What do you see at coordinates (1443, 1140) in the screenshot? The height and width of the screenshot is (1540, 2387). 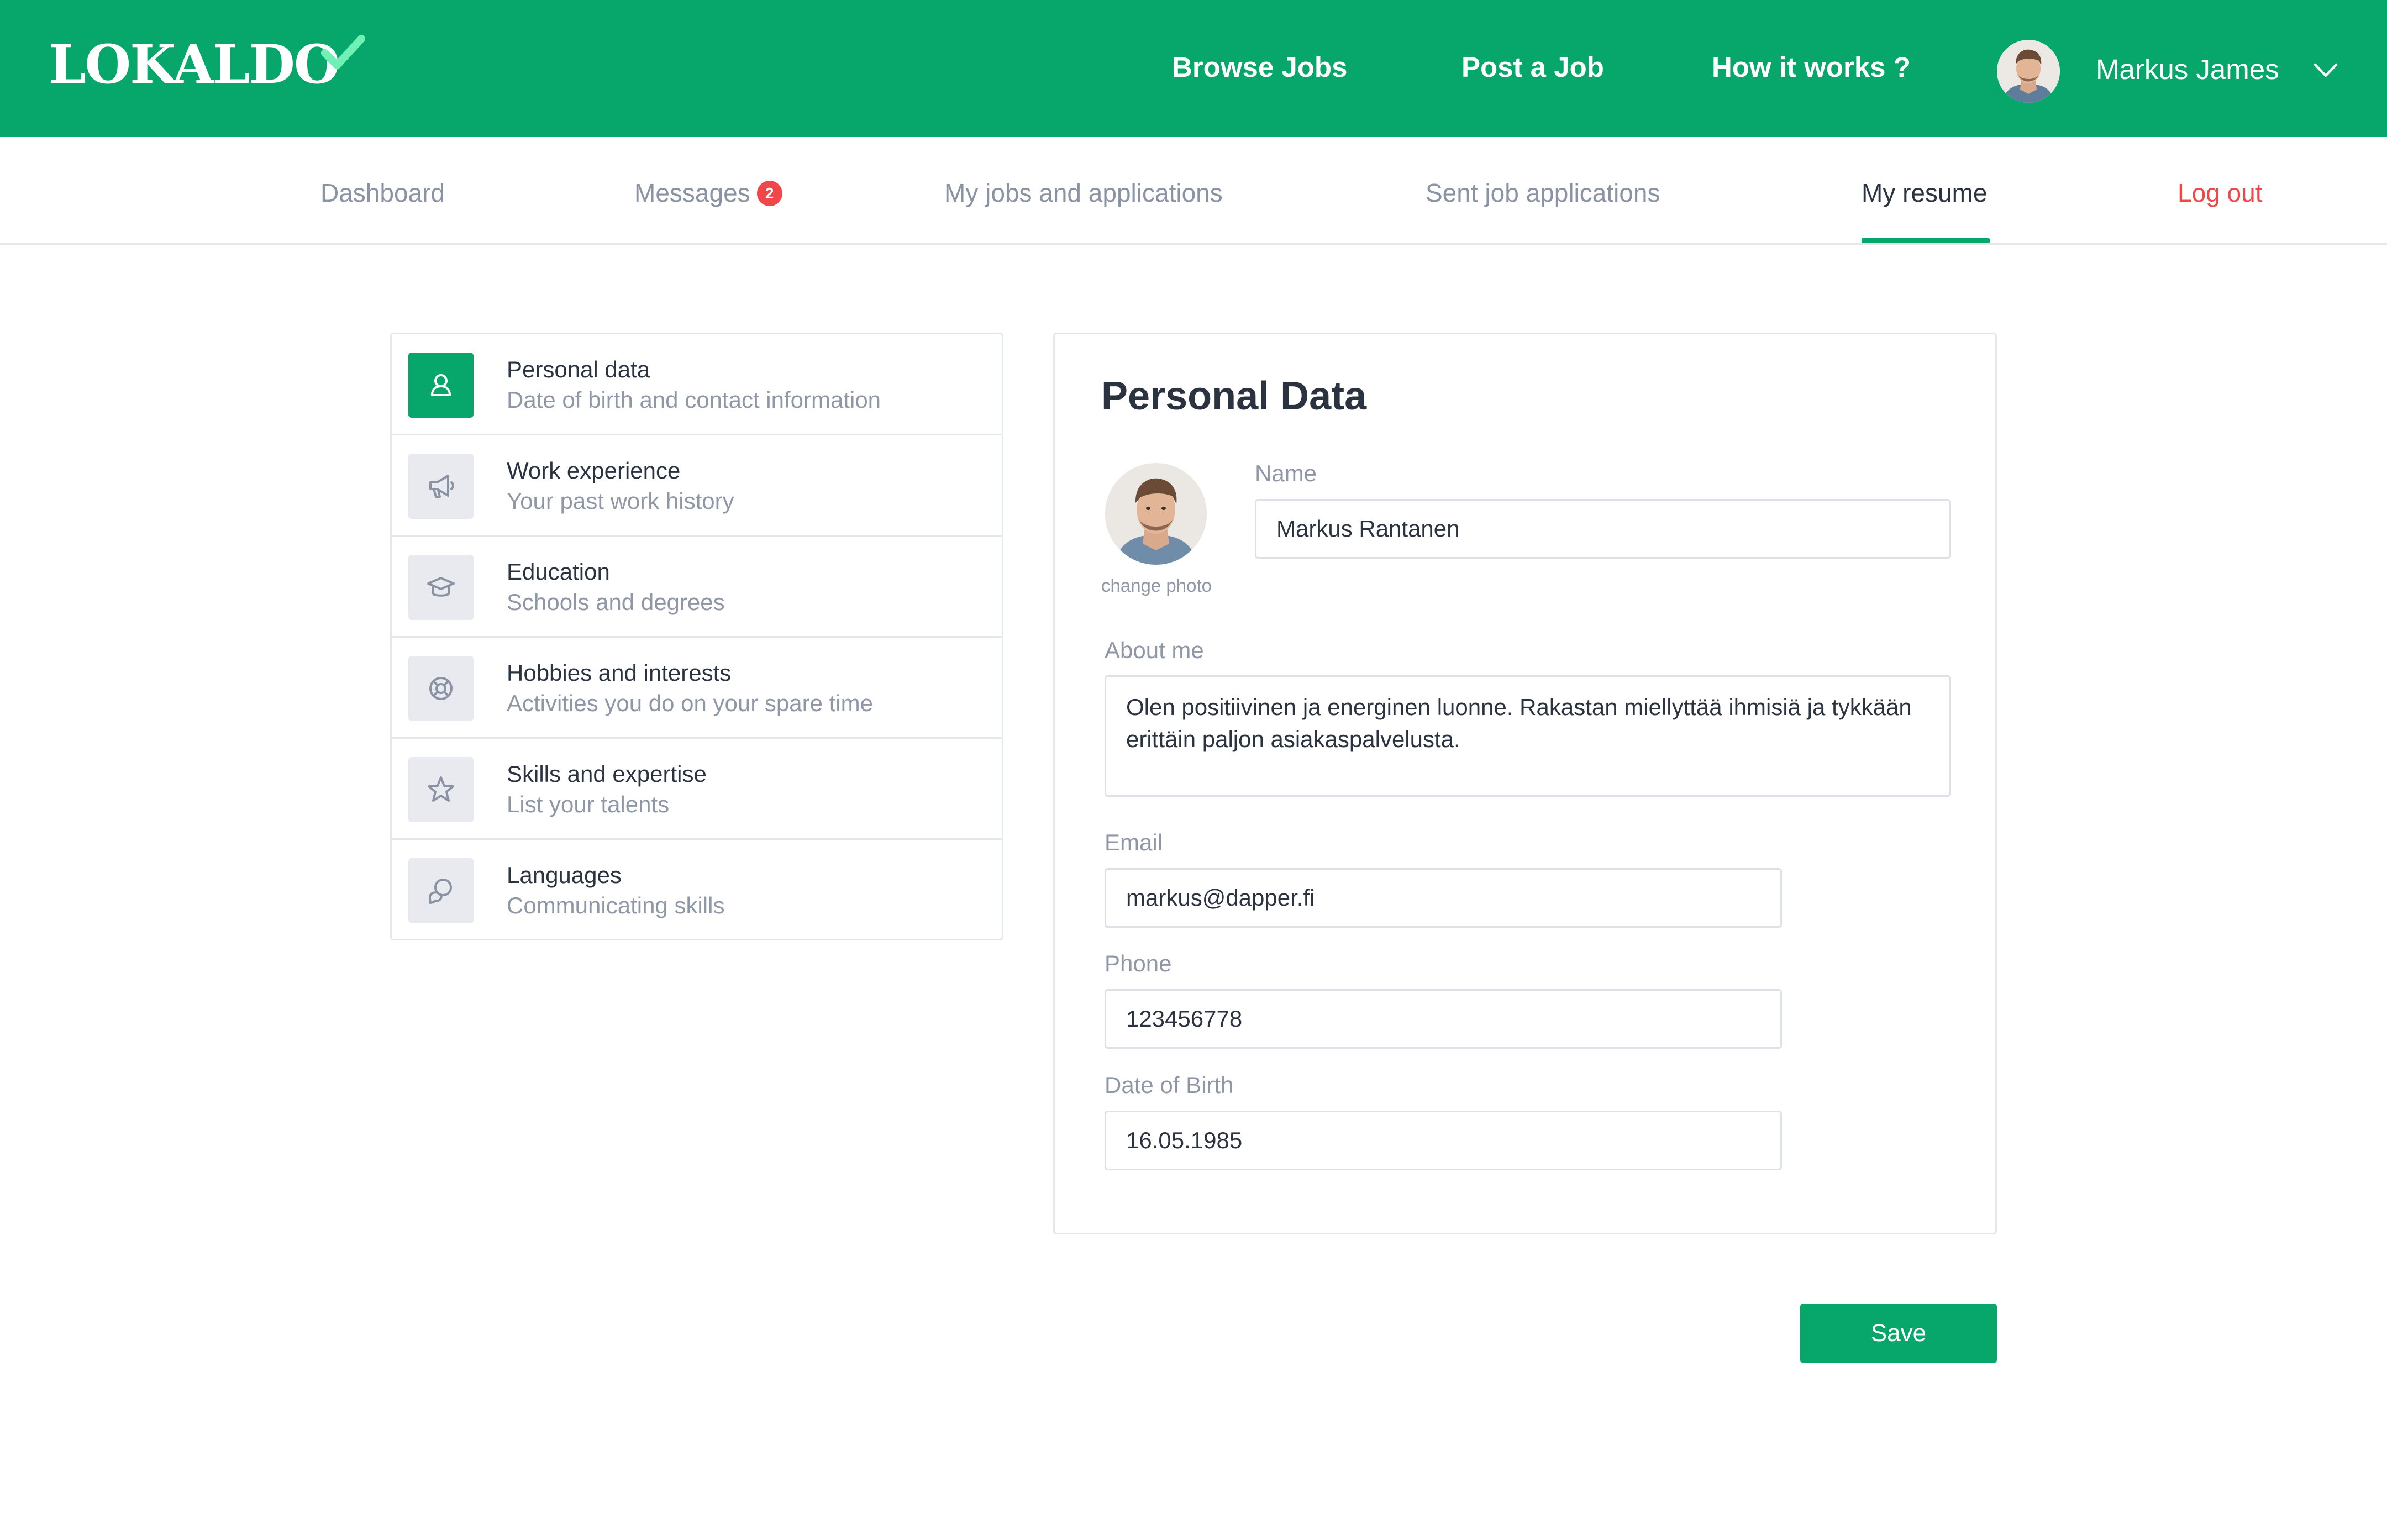 I see `date-of-birth-field` at bounding box center [1443, 1140].